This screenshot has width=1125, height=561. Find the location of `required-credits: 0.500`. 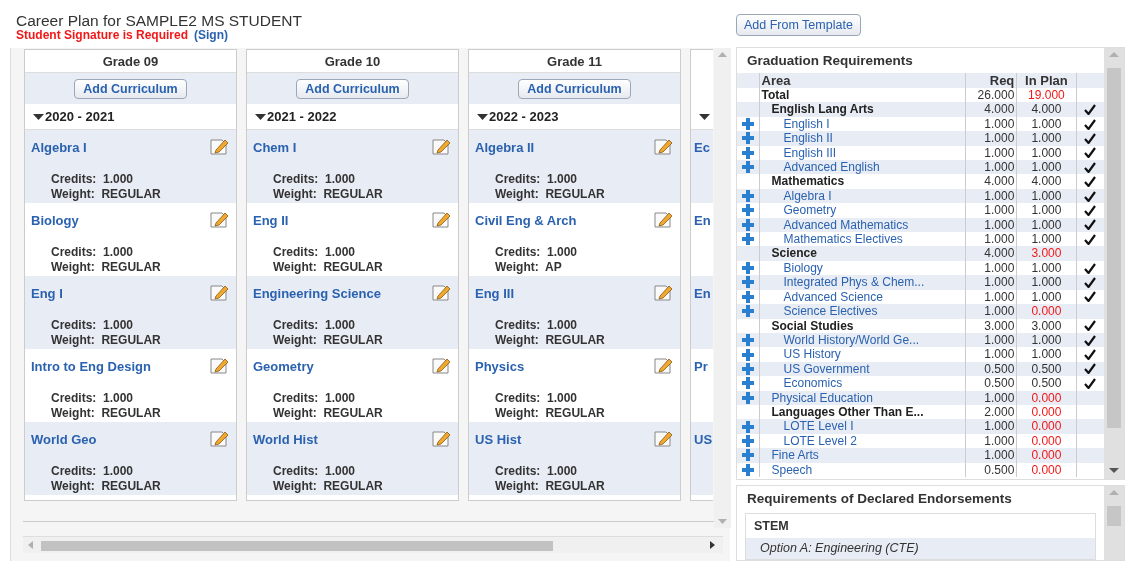

required-credits: 0.500 is located at coordinates (991, 383).